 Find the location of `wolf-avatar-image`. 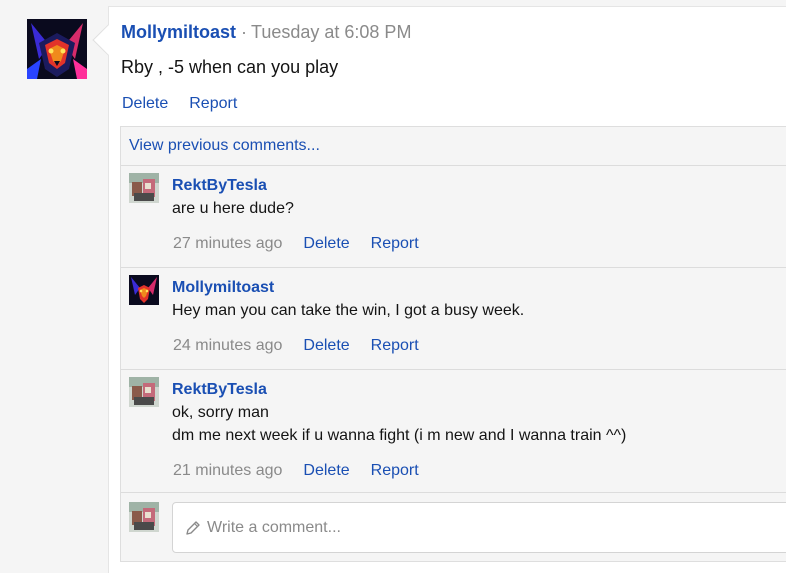

wolf-avatar-image is located at coordinates (57, 49).